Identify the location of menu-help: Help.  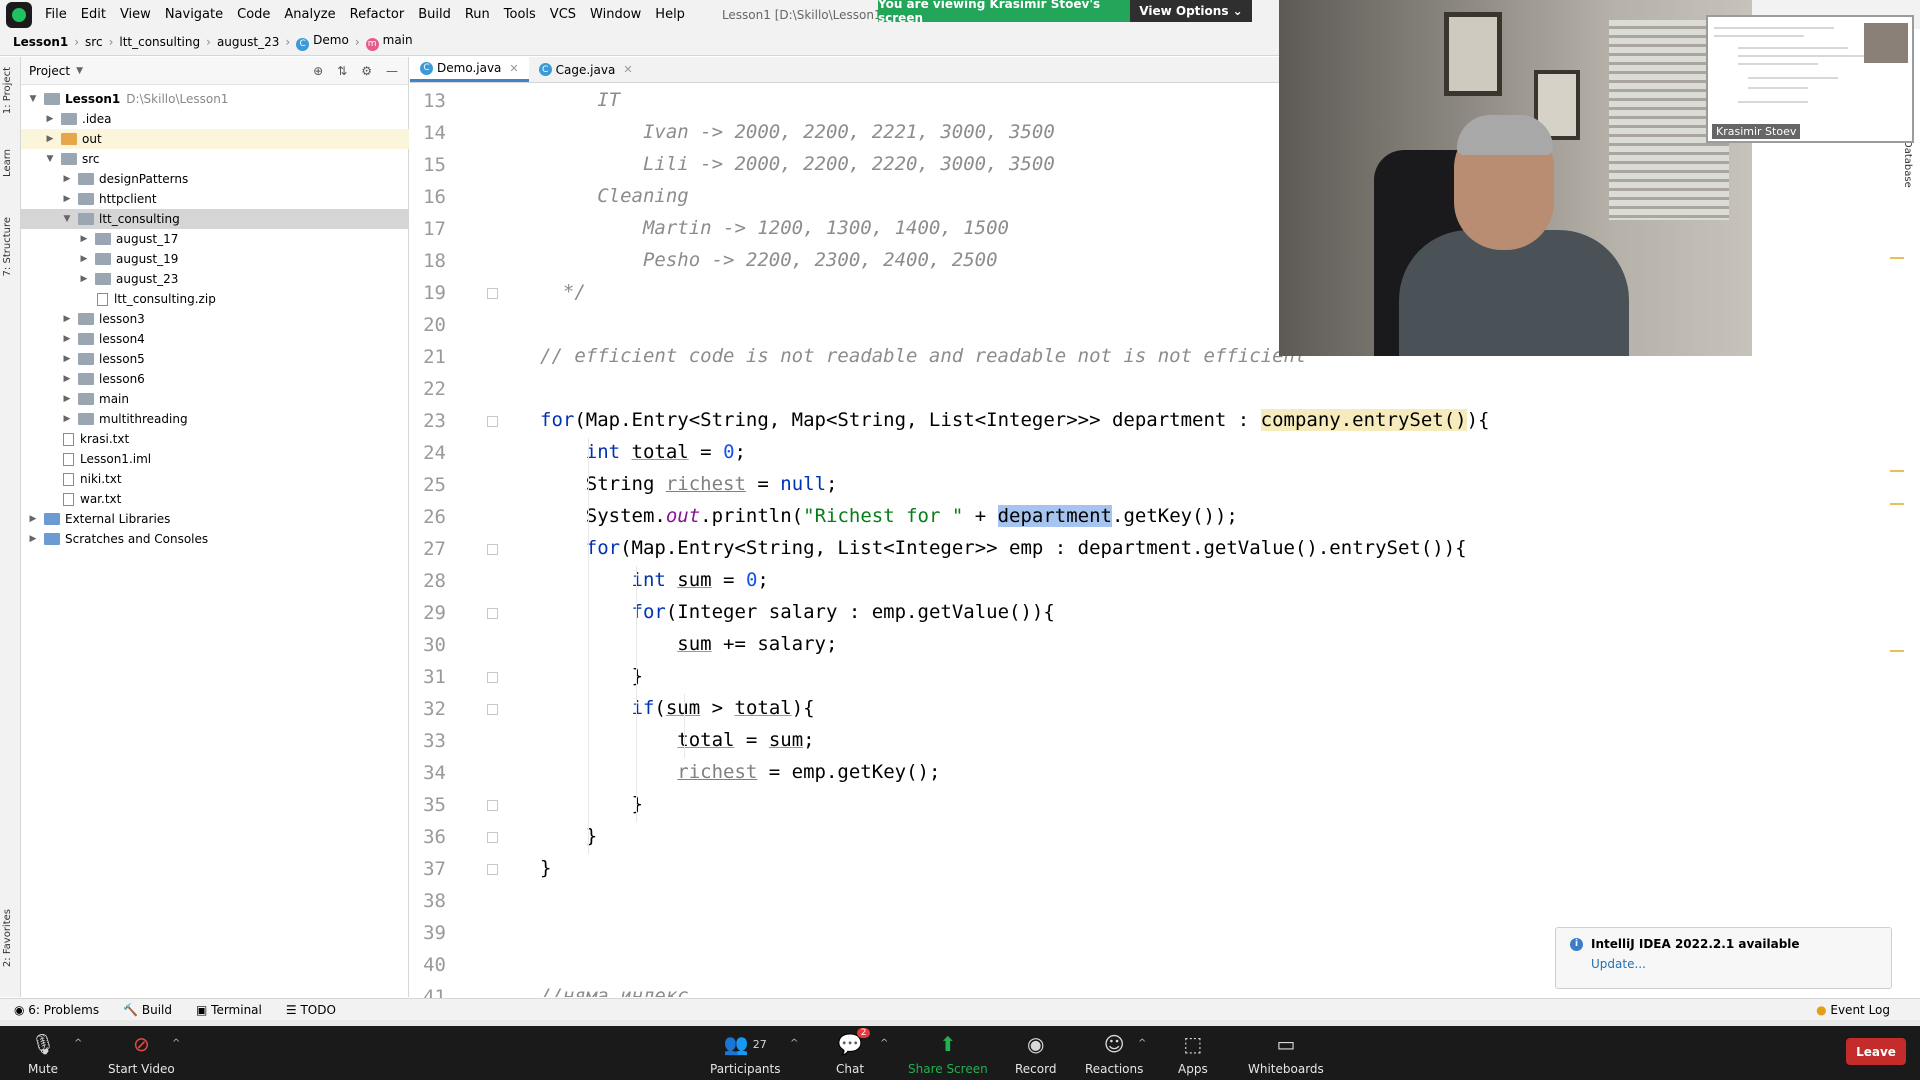
(670, 14).